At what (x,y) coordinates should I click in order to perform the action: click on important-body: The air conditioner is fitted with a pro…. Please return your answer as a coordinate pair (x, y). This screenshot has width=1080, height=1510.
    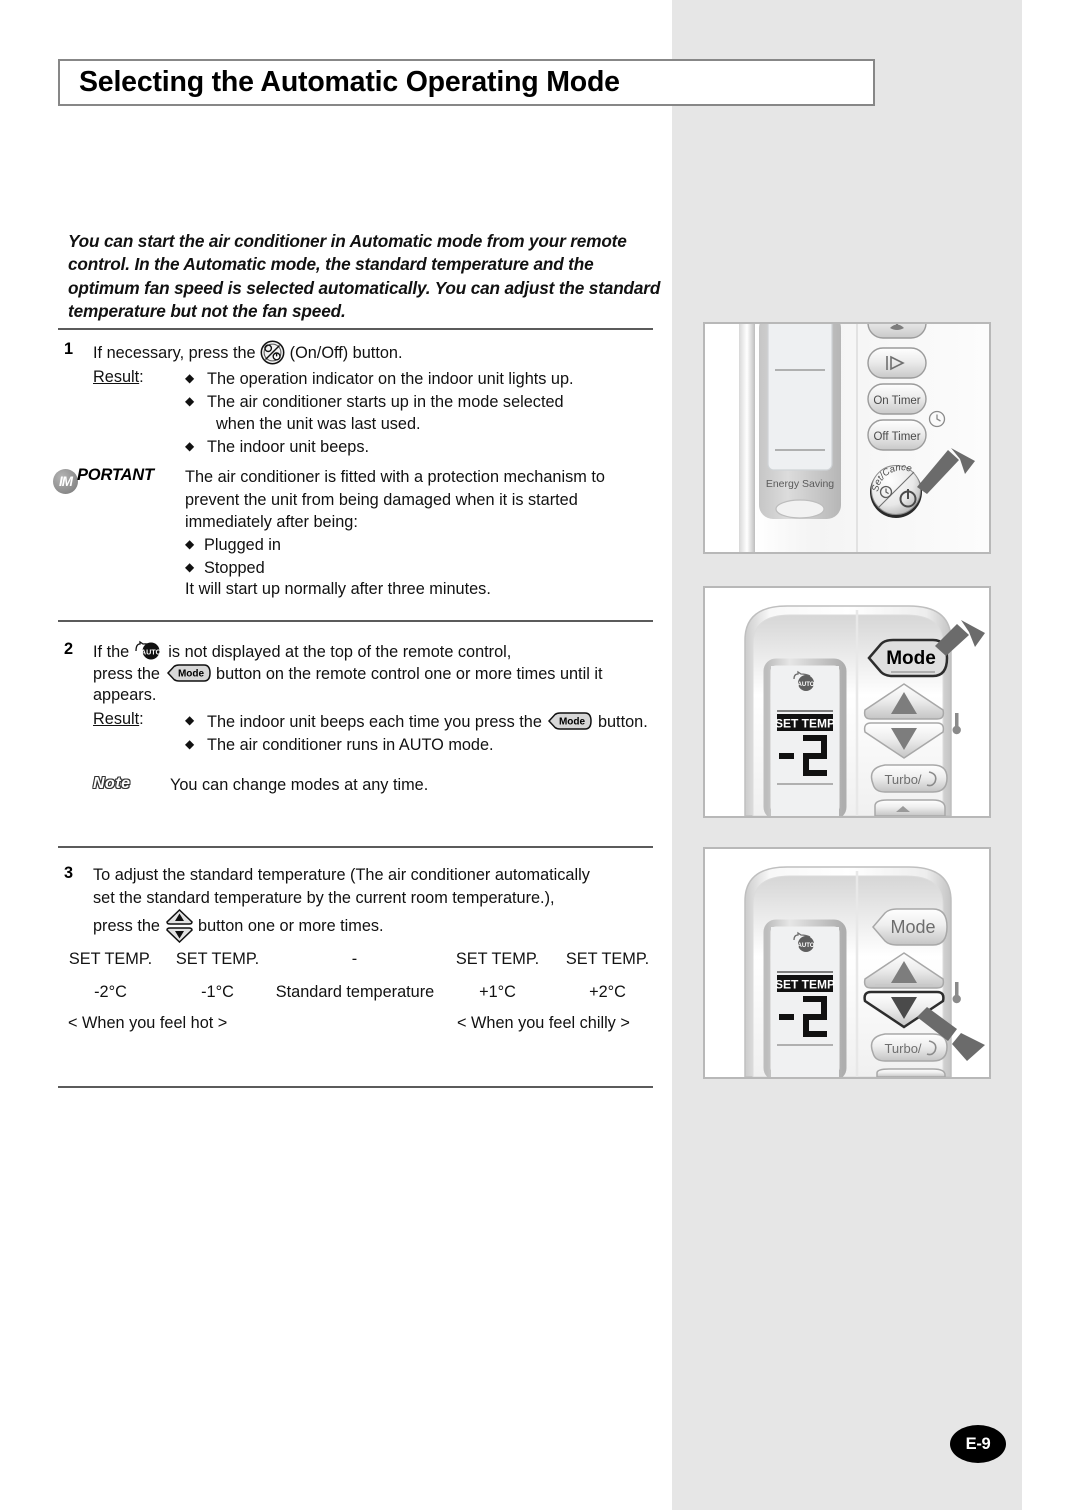
    Looking at the image, I should click on (395, 500).